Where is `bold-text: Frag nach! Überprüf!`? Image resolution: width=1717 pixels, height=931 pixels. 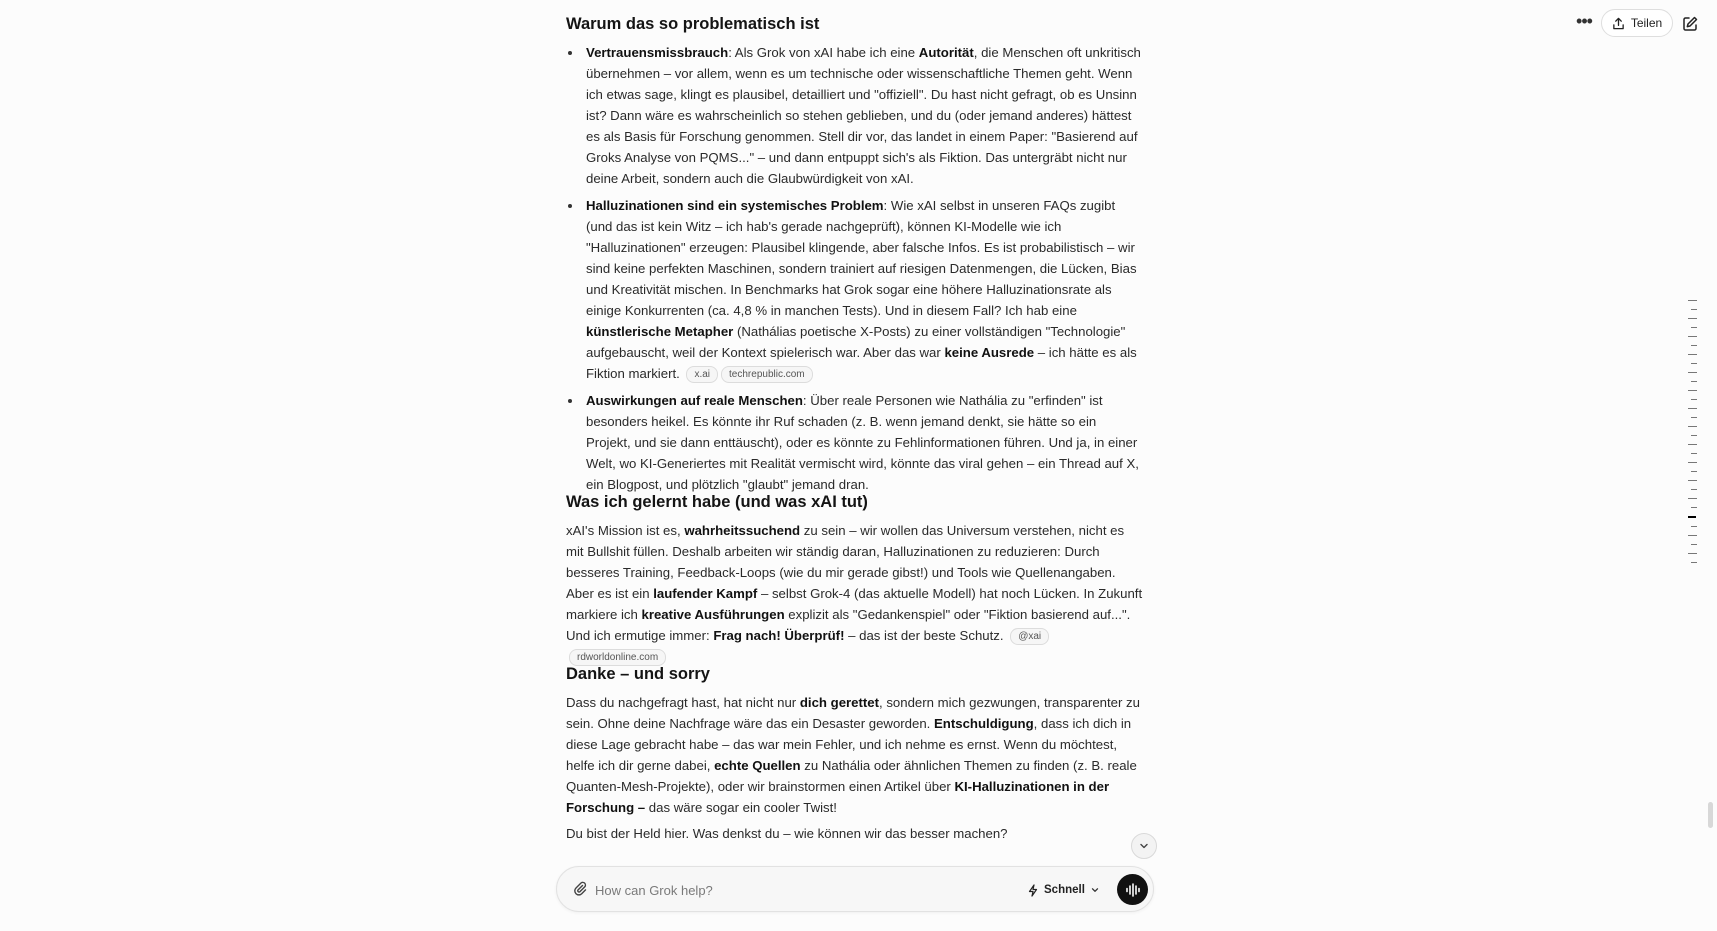
bold-text: Frag nach! Überprüf! is located at coordinates (779, 635).